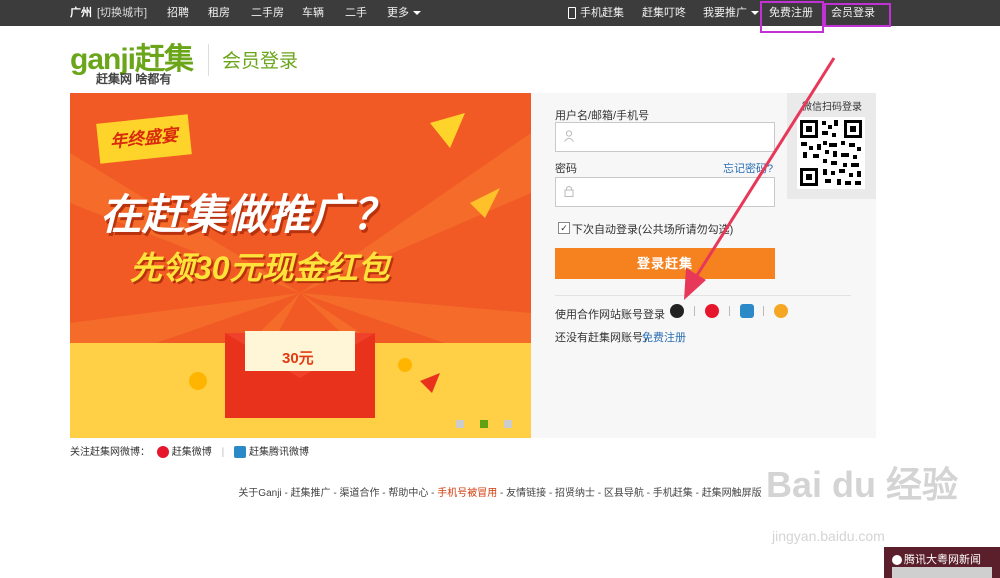  Describe the element at coordinates (828, 536) in the screenshot. I see `watermark-url: jingyan.baidu.com` at that location.